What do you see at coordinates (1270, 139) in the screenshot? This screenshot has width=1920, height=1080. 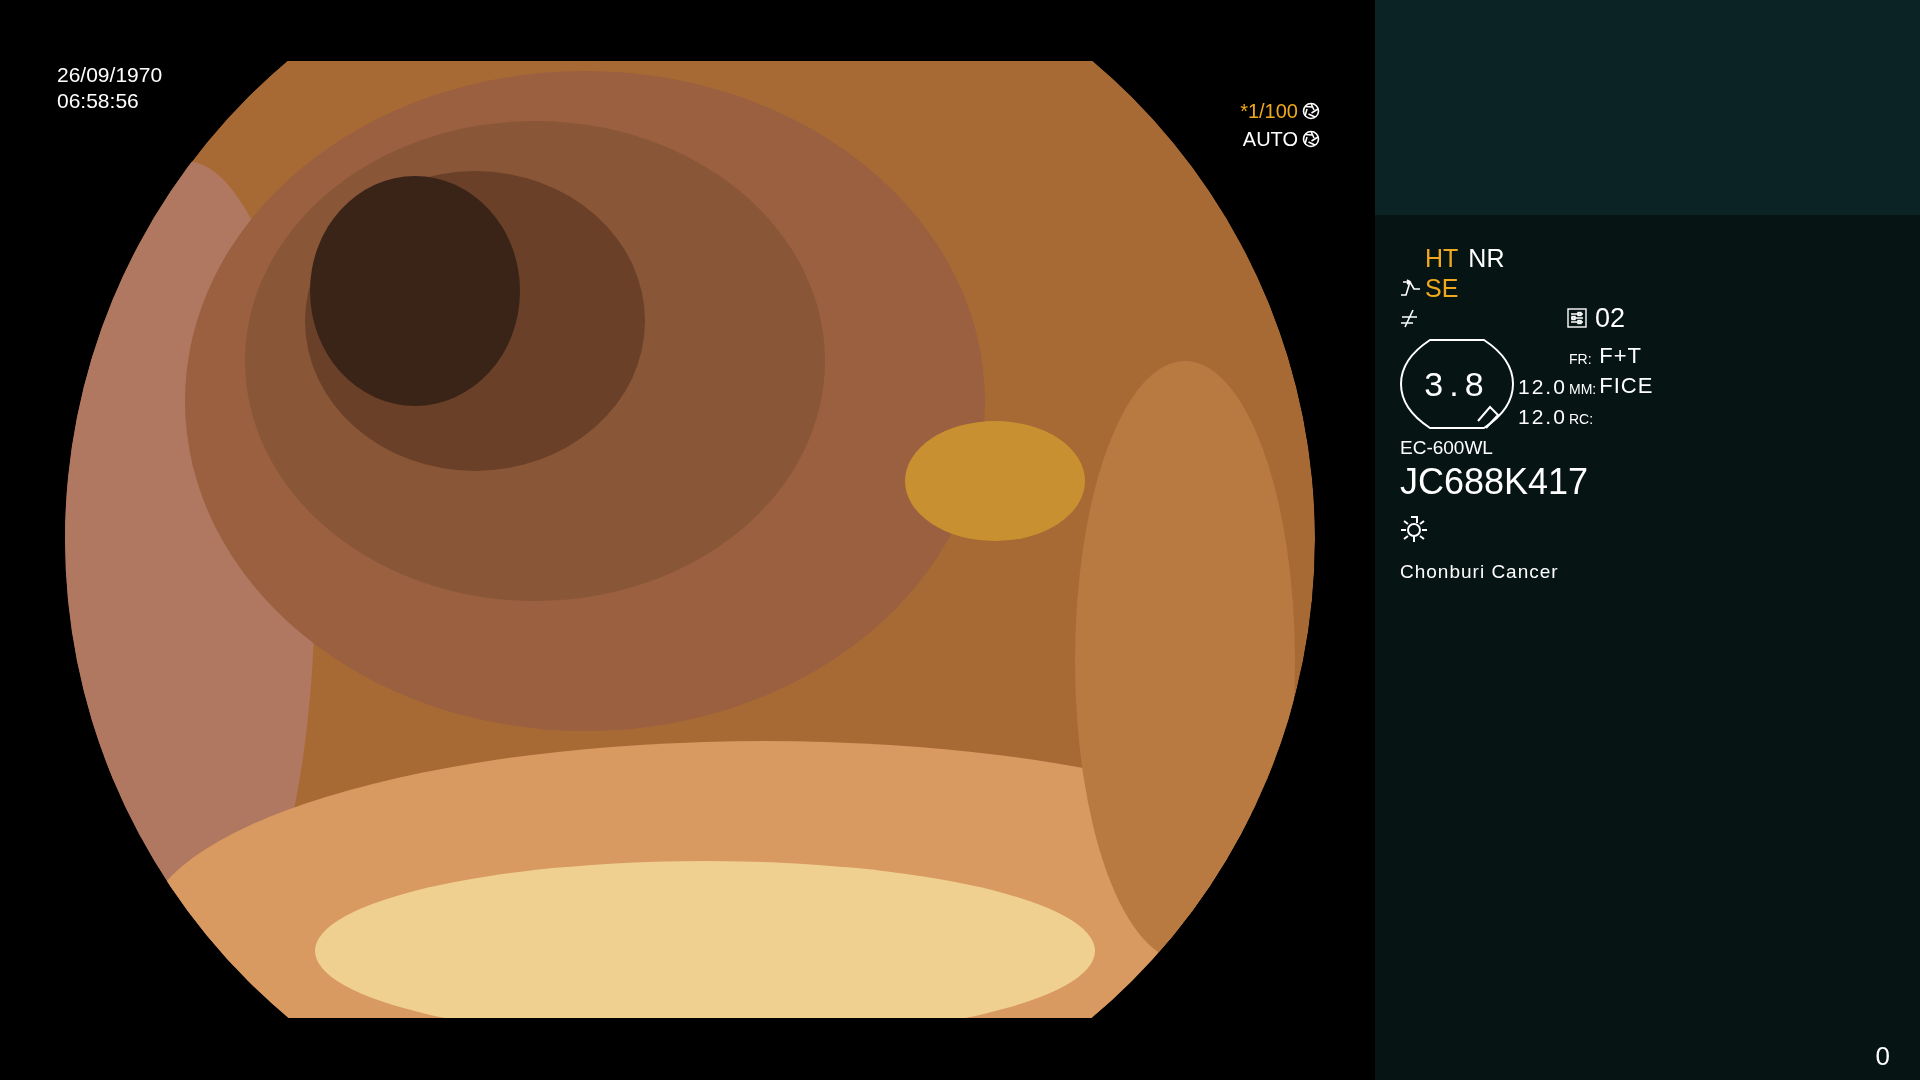 I see `iris-mode: AUTO` at bounding box center [1270, 139].